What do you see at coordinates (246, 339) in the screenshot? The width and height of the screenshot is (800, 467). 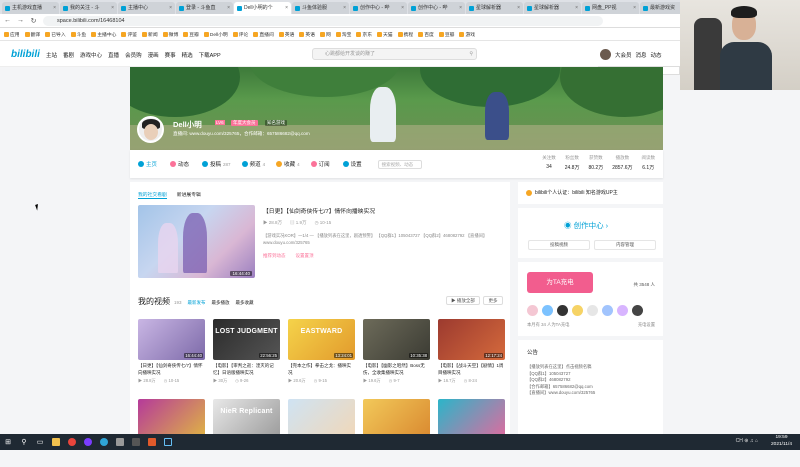 I see `video-thumbnail: LOST JUDGMENT 22:56:25` at bounding box center [246, 339].